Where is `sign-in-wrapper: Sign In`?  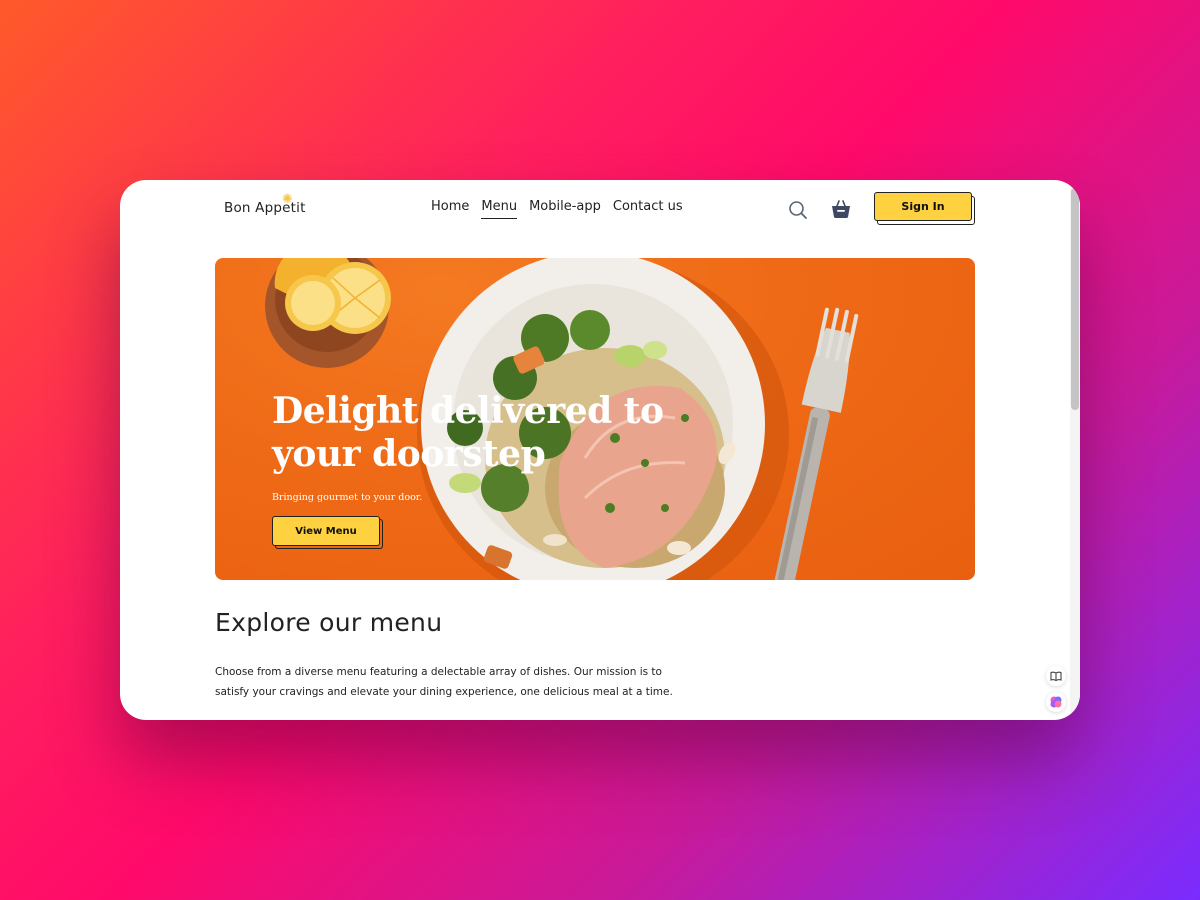
sign-in-wrapper: Sign In is located at coordinates (925, 208).